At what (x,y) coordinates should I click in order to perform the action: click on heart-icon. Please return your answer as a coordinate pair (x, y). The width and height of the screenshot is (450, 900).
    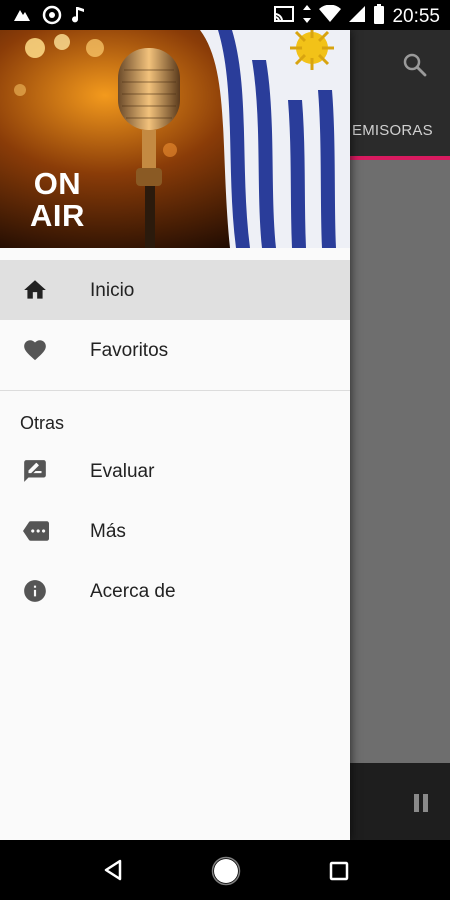
    Looking at the image, I should click on (35, 350).